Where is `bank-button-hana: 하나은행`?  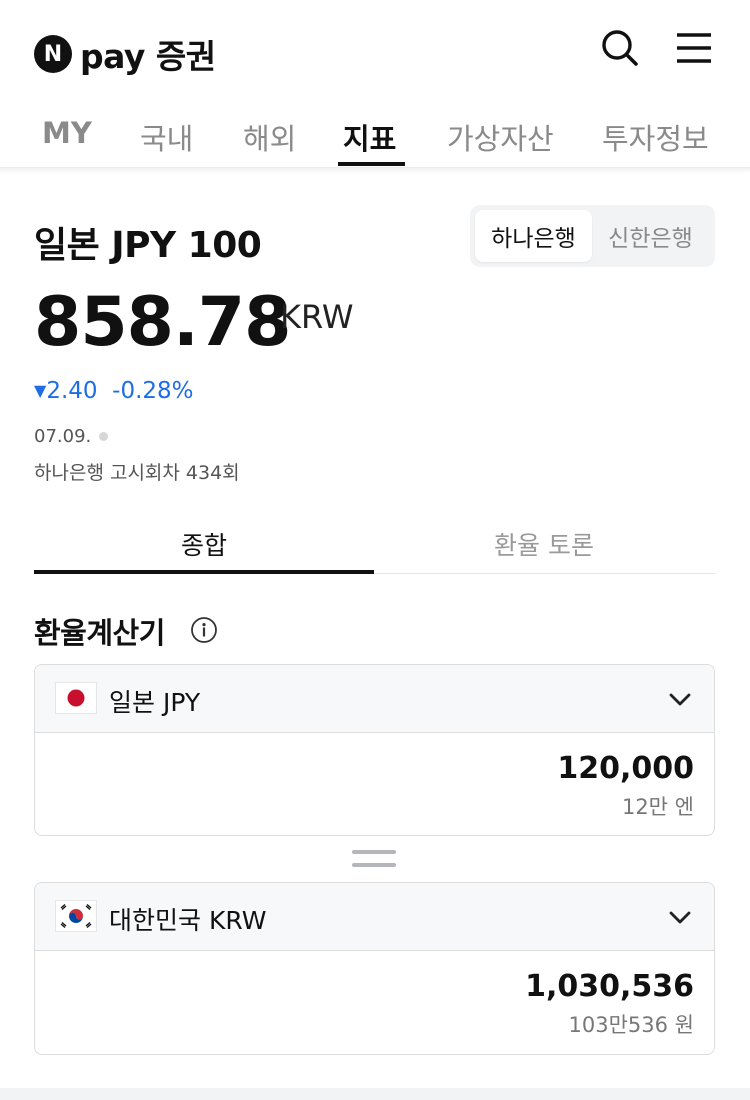 bank-button-hana: 하나은행 is located at coordinates (533, 236).